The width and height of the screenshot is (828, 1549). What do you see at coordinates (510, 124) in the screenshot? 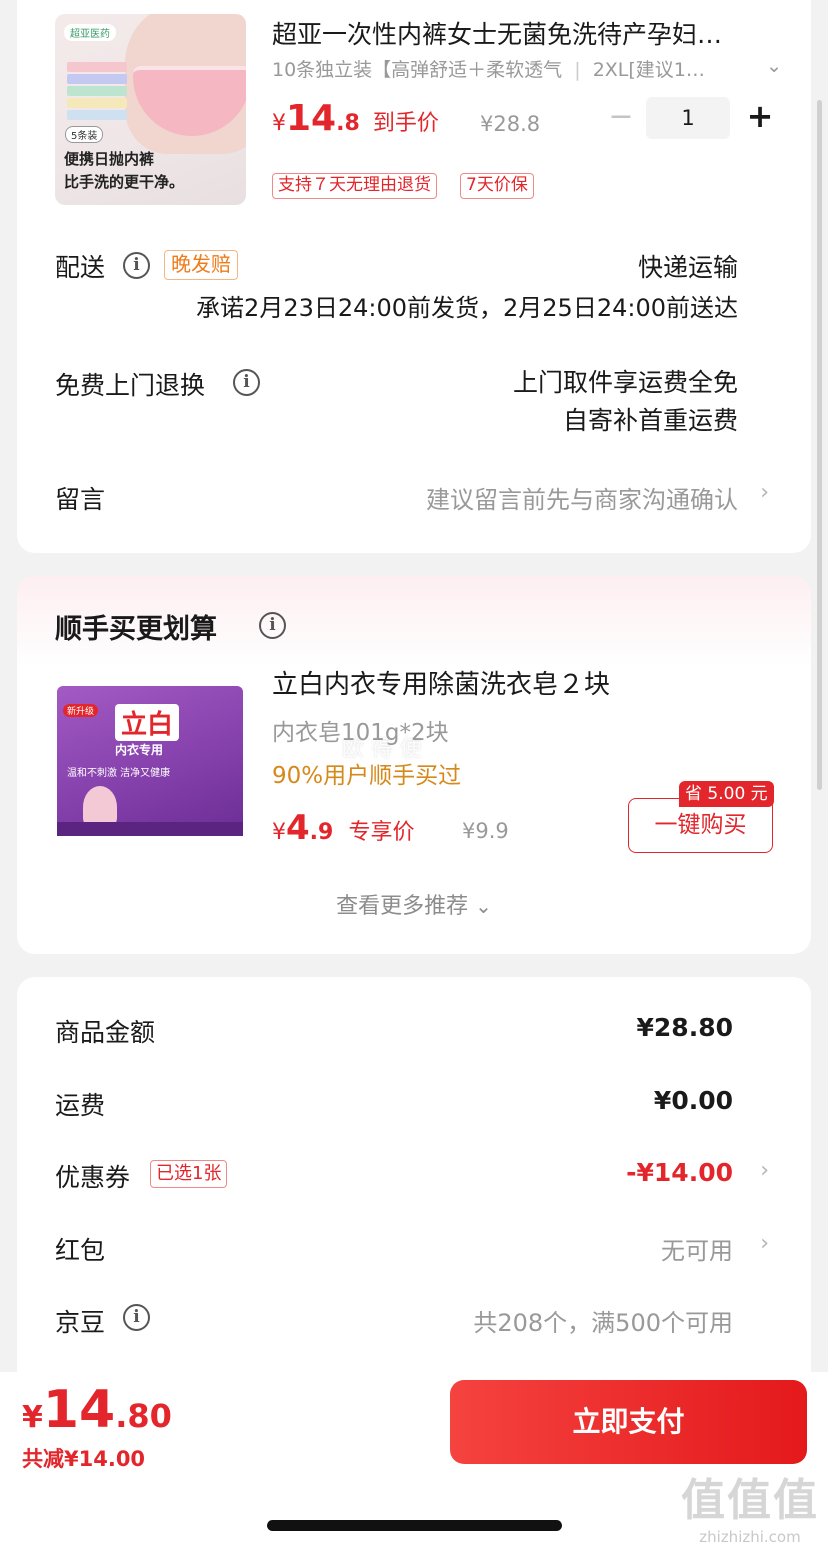
I see `product-original-price: ¥28.8` at bounding box center [510, 124].